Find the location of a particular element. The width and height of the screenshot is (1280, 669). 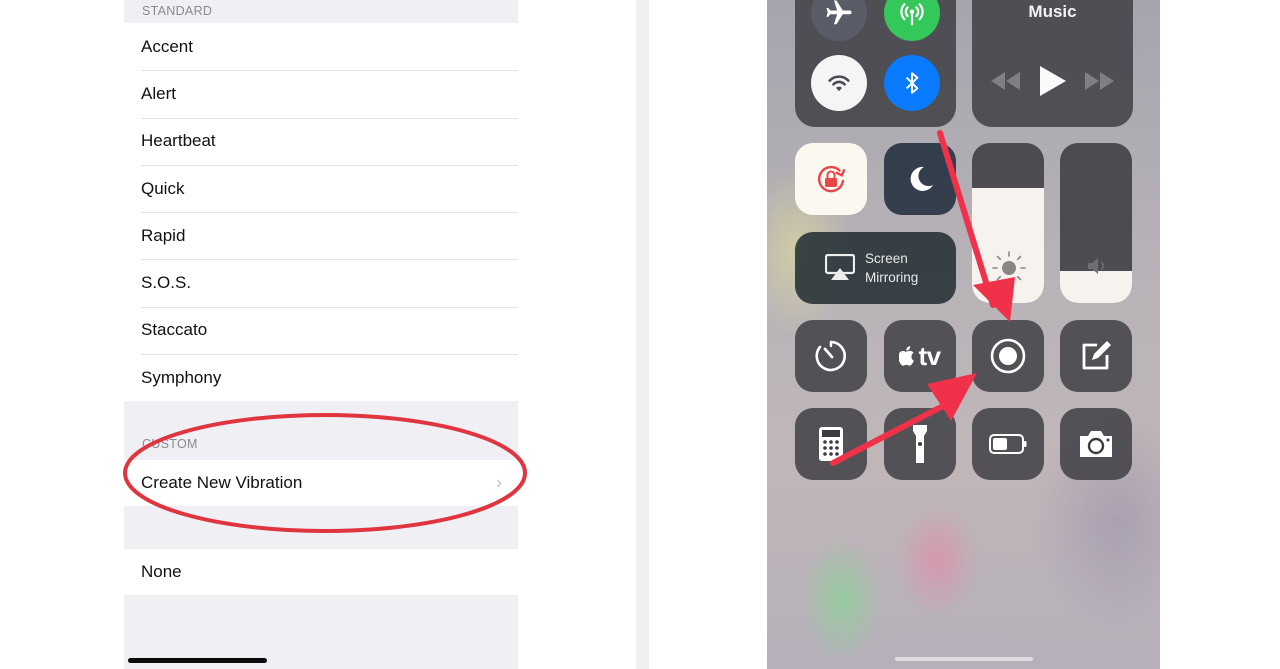

speaker-icon is located at coordinates (1096, 266).